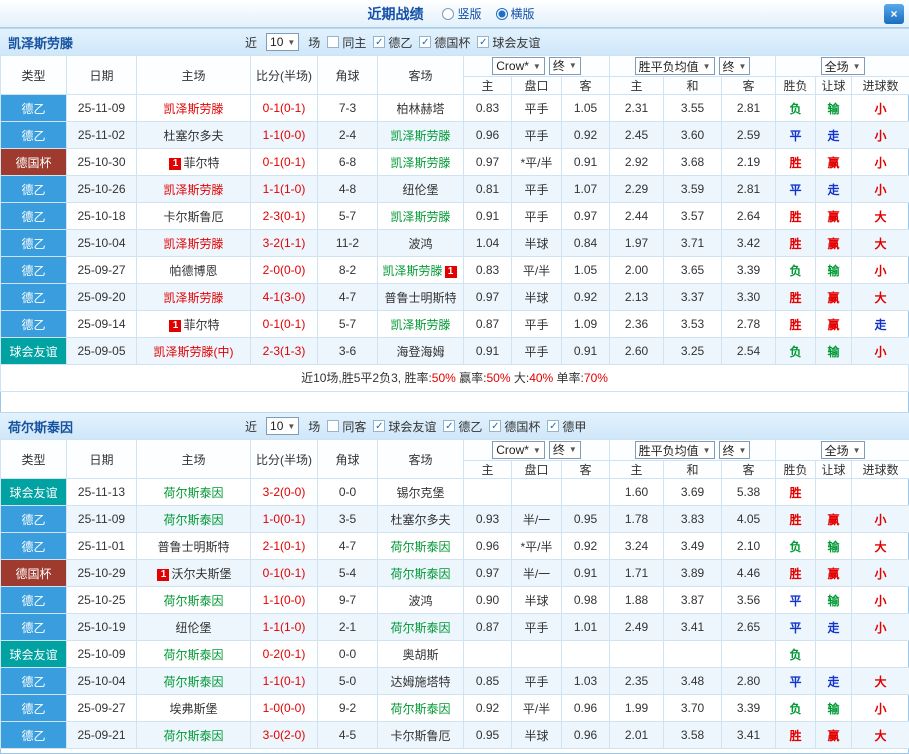 Image resolution: width=909 pixels, height=754 pixels. What do you see at coordinates (834, 85) in the screenshot?
I see `col-result-handicap: 让球` at bounding box center [834, 85].